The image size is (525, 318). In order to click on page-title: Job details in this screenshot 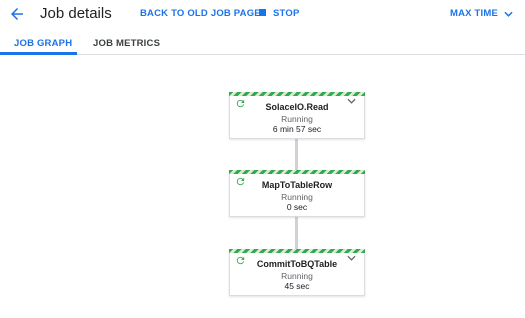, I will do `click(76, 13)`.